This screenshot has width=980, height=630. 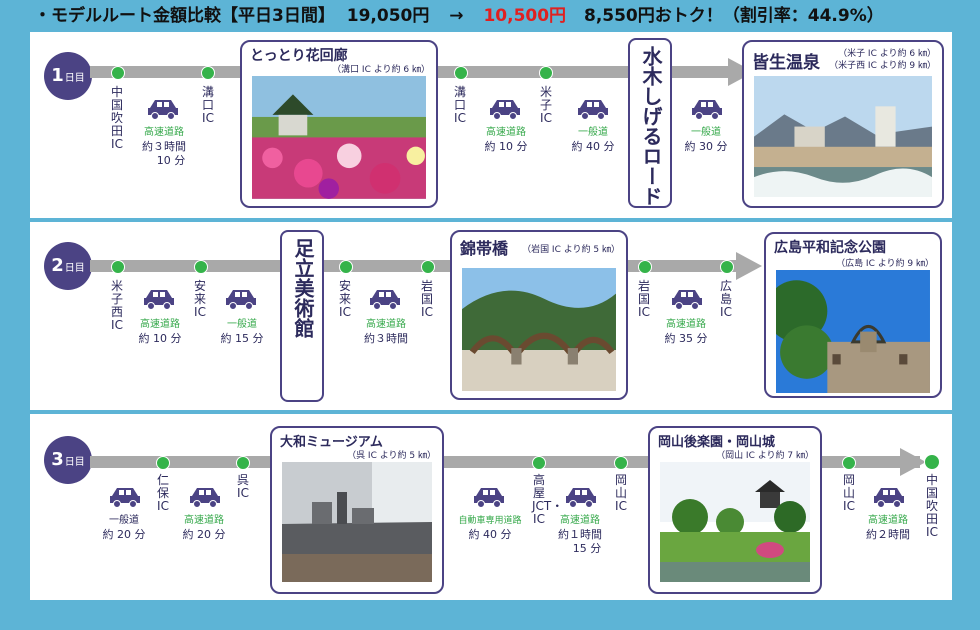 What do you see at coordinates (456, 16) in the screenshot?
I see `arrow-icon: →` at bounding box center [456, 16].